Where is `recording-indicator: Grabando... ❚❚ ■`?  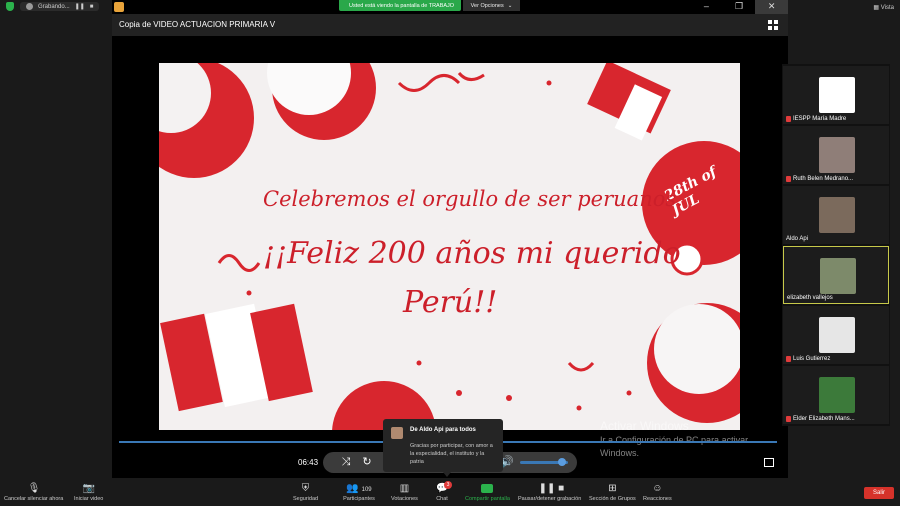
recording-indicator: Grabando... ❚❚ ■ is located at coordinates (53, 6).